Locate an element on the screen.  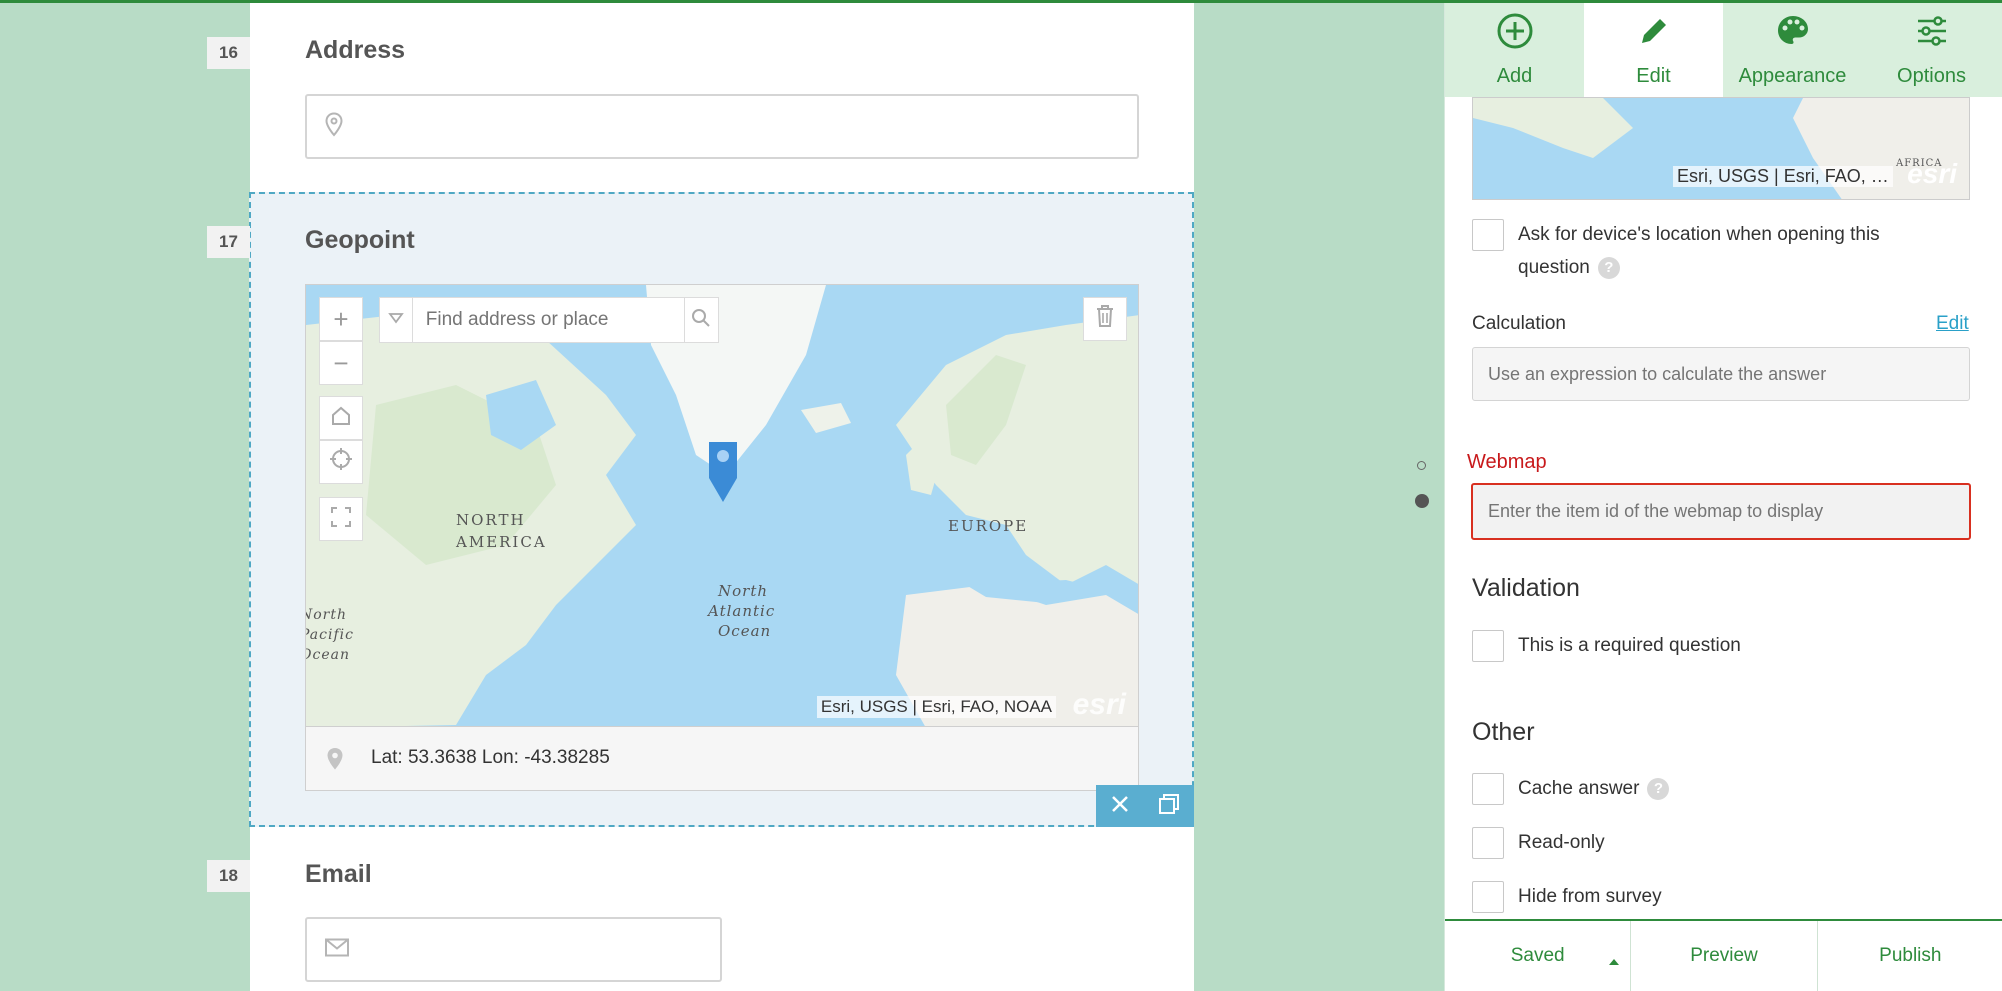
zoom-out-button: − is located at coordinates (341, 363).